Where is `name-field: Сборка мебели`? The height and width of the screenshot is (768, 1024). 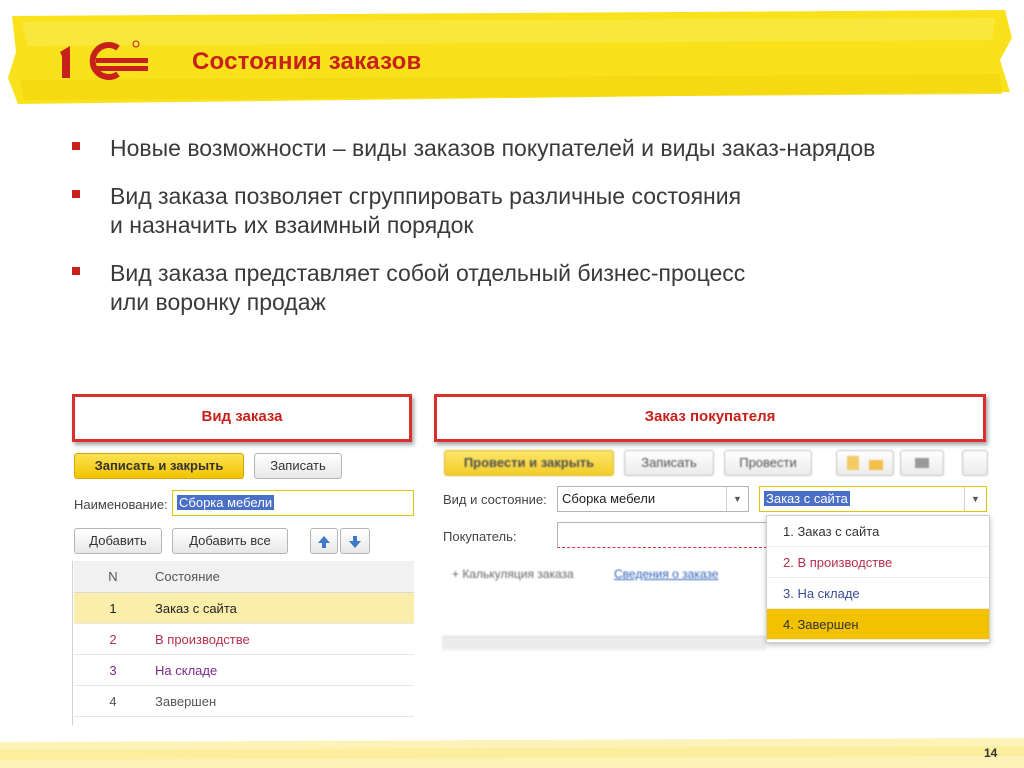
name-field: Сборка мебели is located at coordinates (293, 503).